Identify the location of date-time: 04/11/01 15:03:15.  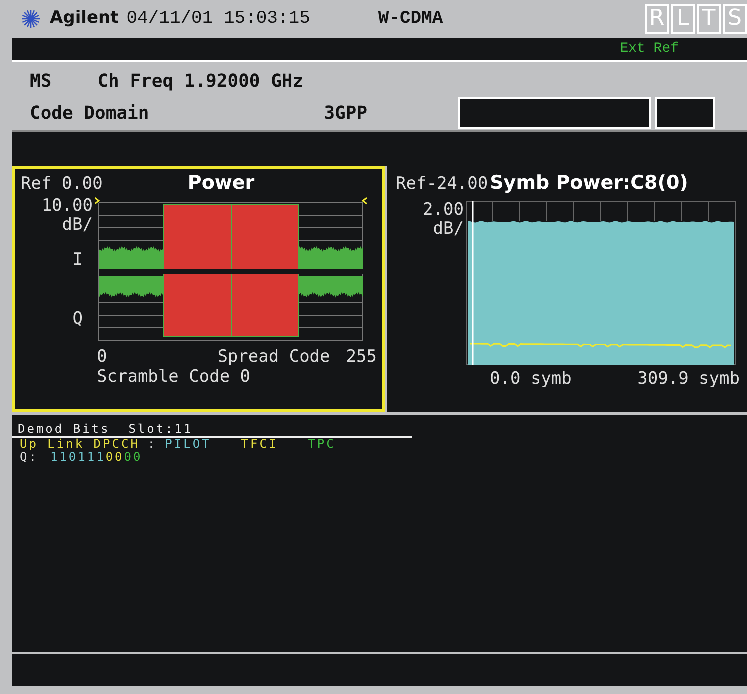
(218, 19).